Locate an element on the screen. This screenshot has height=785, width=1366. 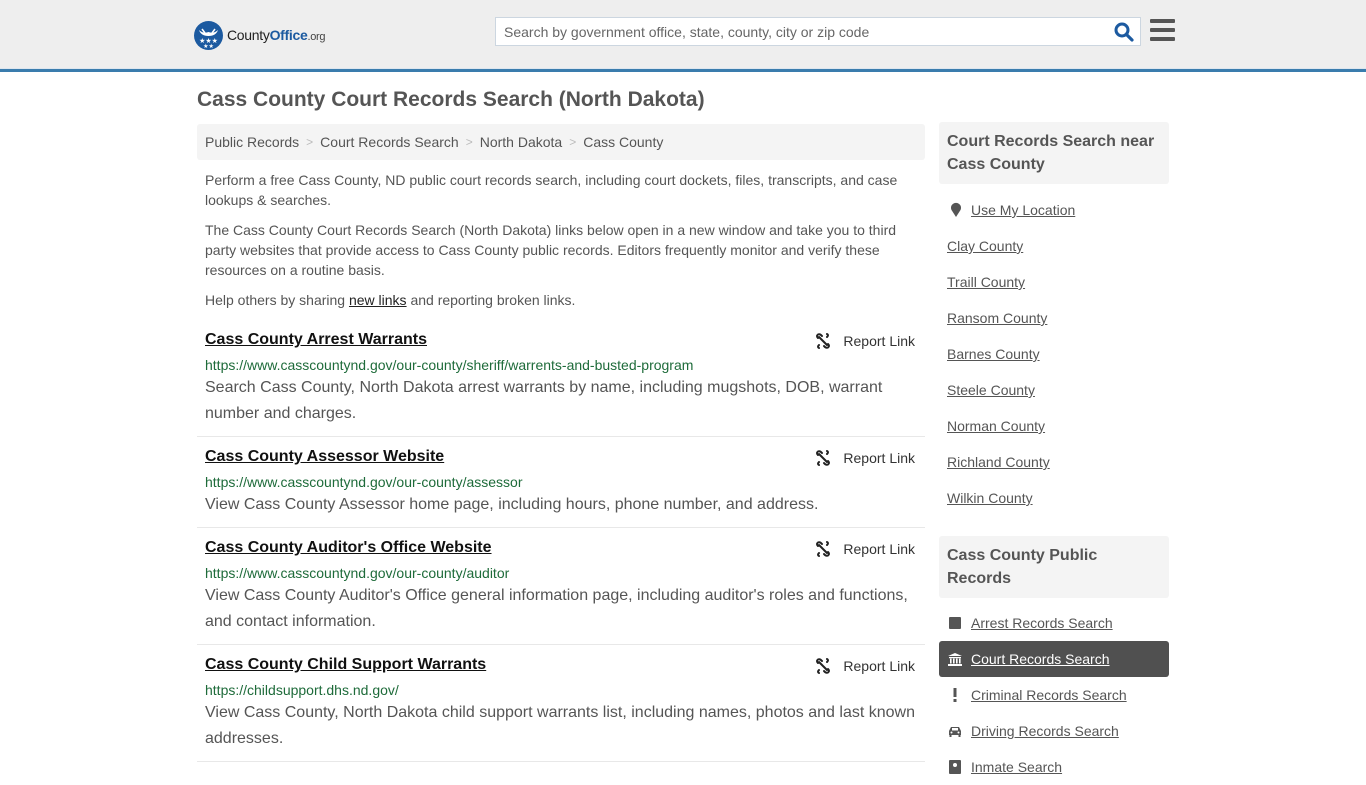
hamburger-menu-icon is located at coordinates (1162, 30).